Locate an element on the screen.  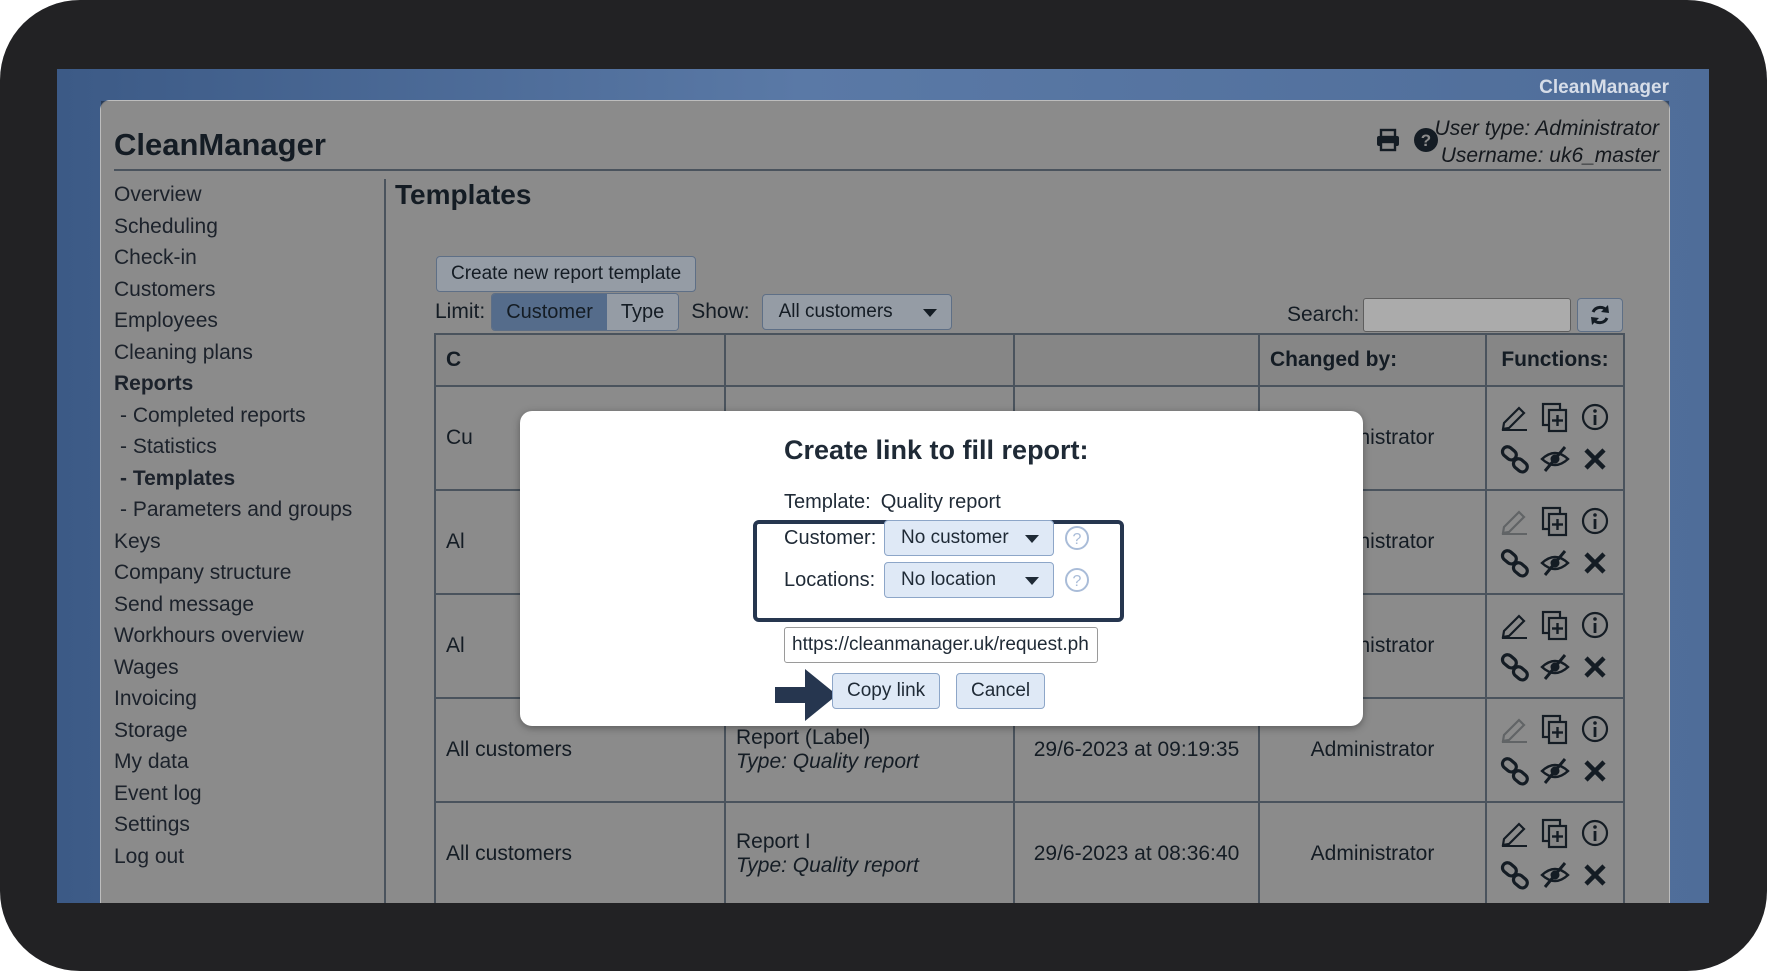
show-dropdown: All customers is located at coordinates (856, 312).